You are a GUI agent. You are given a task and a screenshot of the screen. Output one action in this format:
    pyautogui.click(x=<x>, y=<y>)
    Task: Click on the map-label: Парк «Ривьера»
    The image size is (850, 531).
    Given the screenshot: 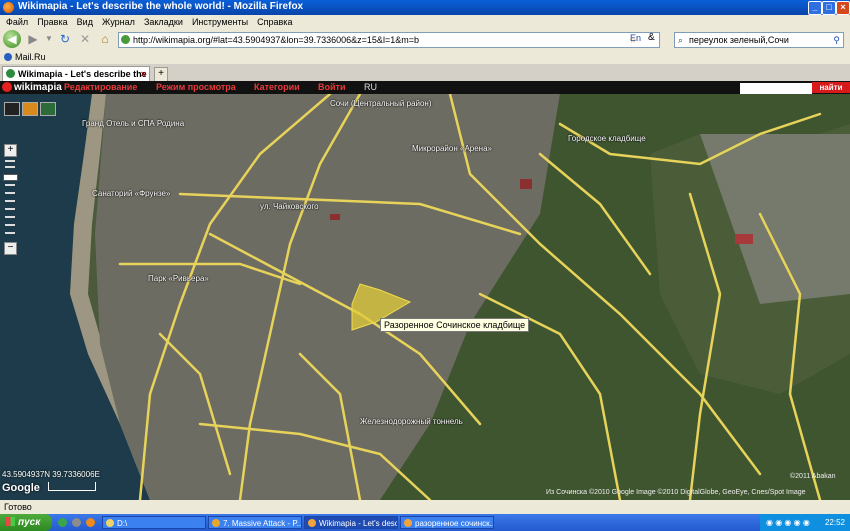 What is the action you would take?
    pyautogui.click(x=178, y=278)
    